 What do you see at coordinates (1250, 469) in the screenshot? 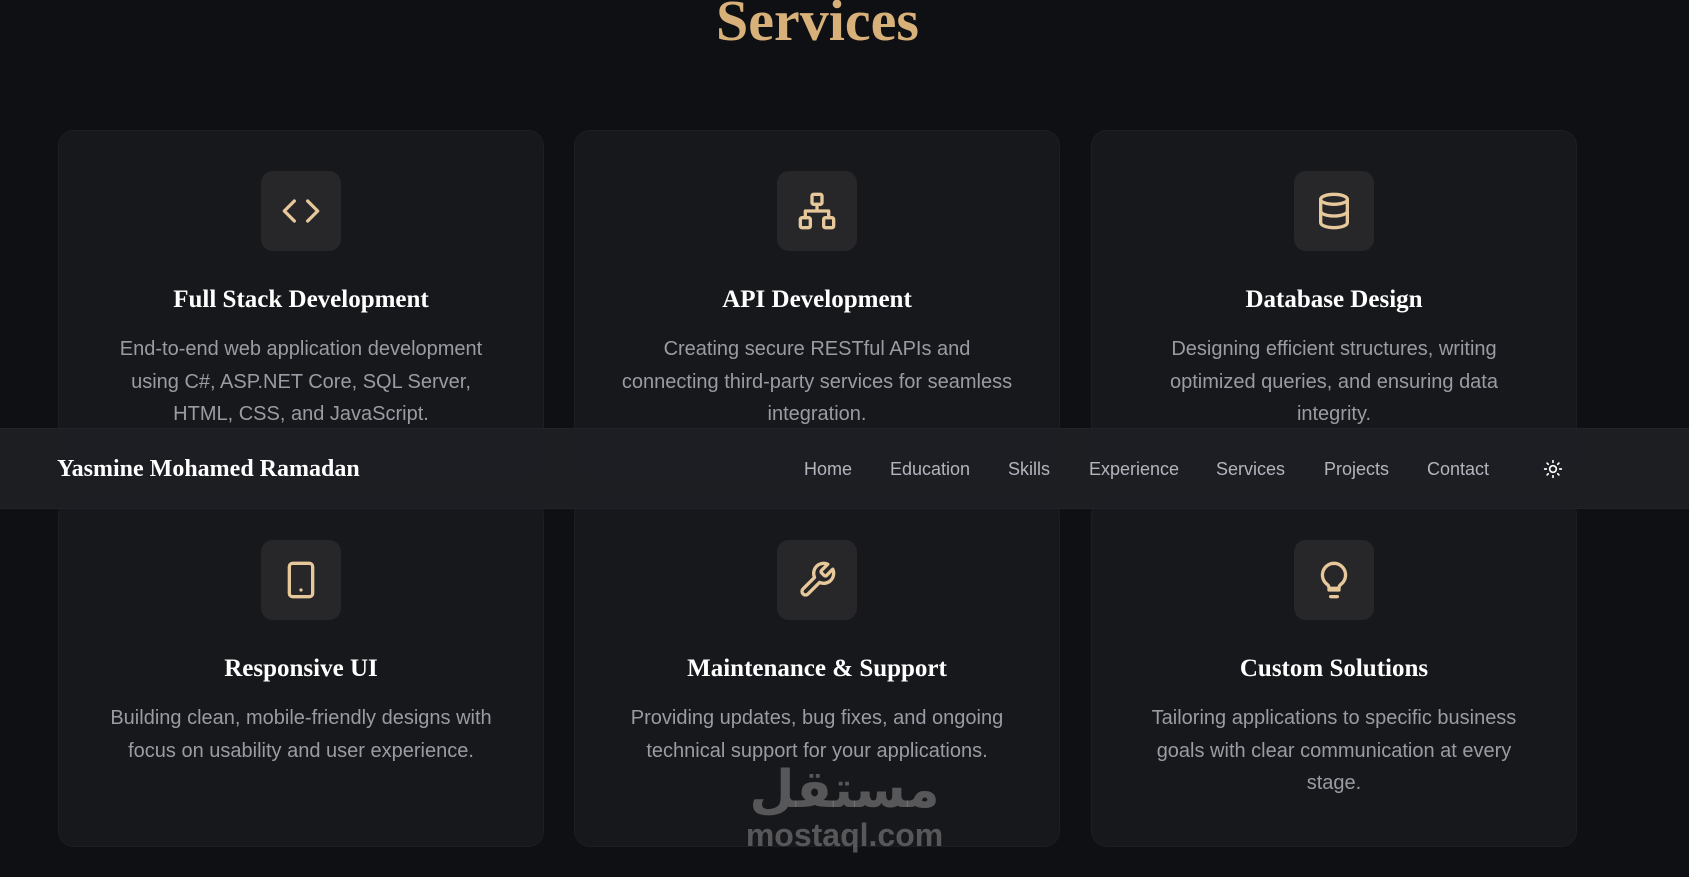
I see `nav-link-services: Services` at bounding box center [1250, 469].